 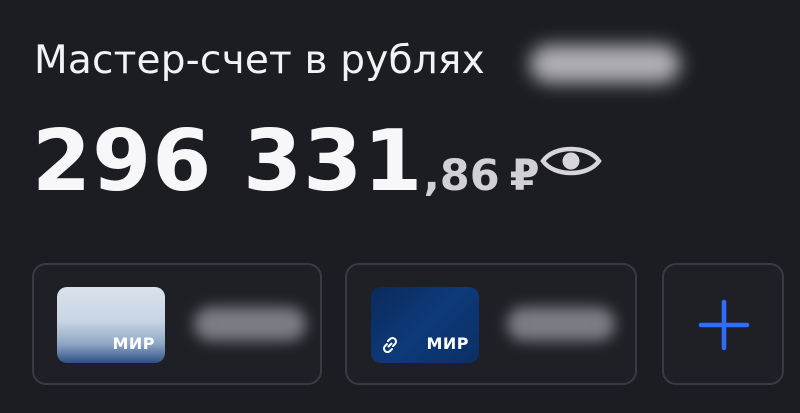 What do you see at coordinates (571, 161) in the screenshot?
I see `eye-icon` at bounding box center [571, 161].